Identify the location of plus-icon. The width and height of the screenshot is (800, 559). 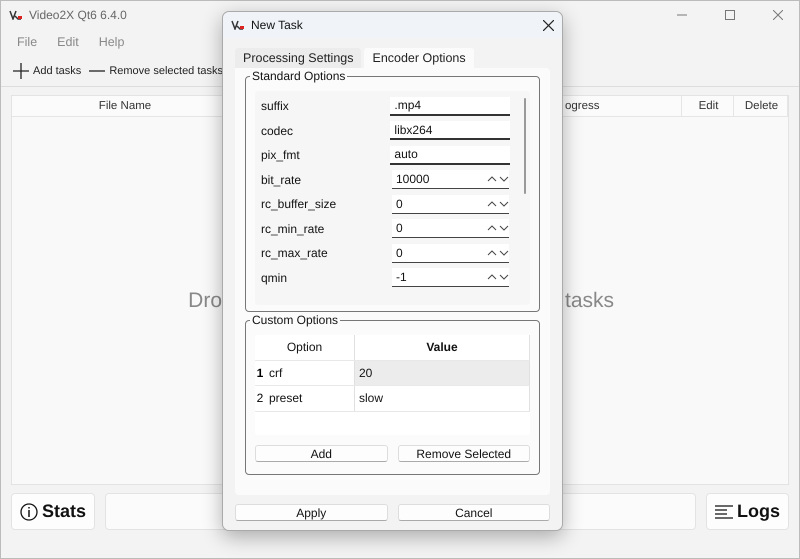
(21, 70).